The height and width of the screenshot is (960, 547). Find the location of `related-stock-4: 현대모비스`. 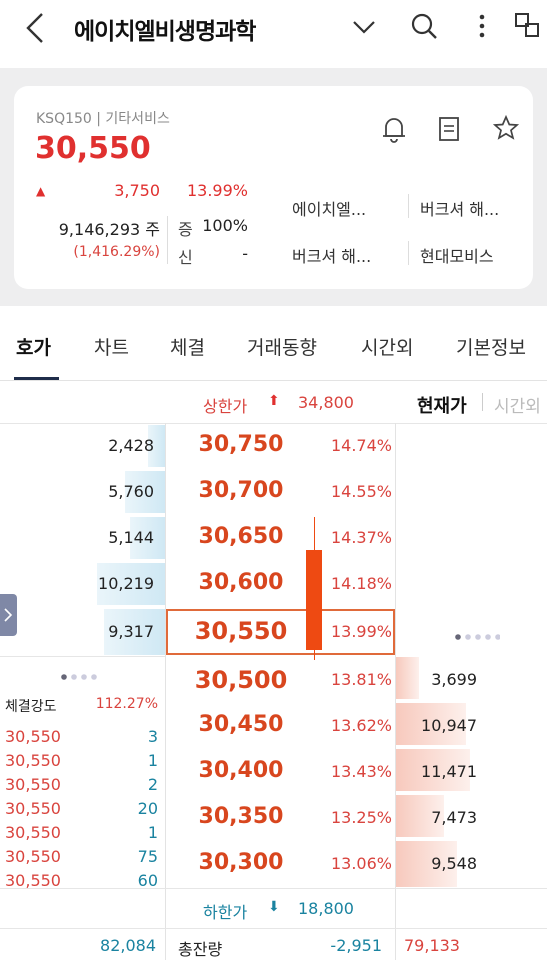

related-stock-4: 현대모비스 is located at coordinates (457, 255).